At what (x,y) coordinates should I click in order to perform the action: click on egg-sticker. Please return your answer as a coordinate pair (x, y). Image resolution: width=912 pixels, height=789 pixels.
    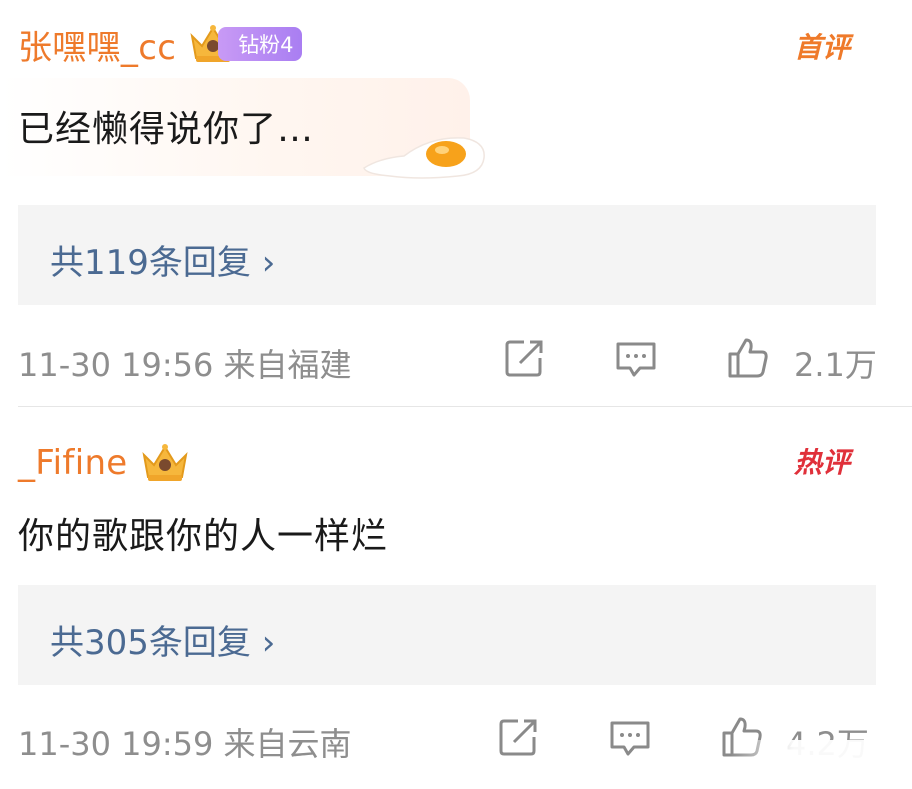
    Looking at the image, I should click on (424, 158).